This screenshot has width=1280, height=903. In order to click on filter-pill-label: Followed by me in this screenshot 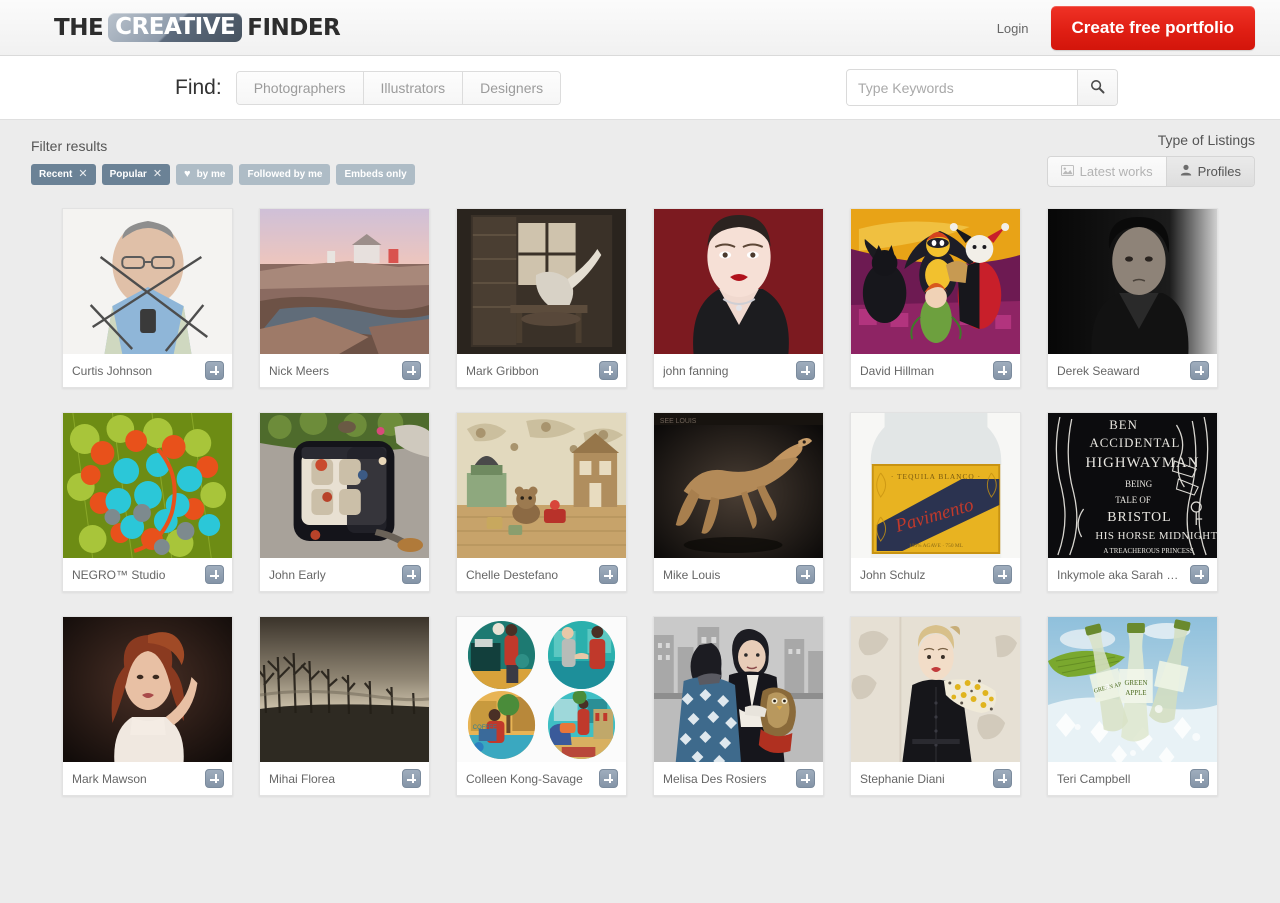, I will do `click(285, 174)`.